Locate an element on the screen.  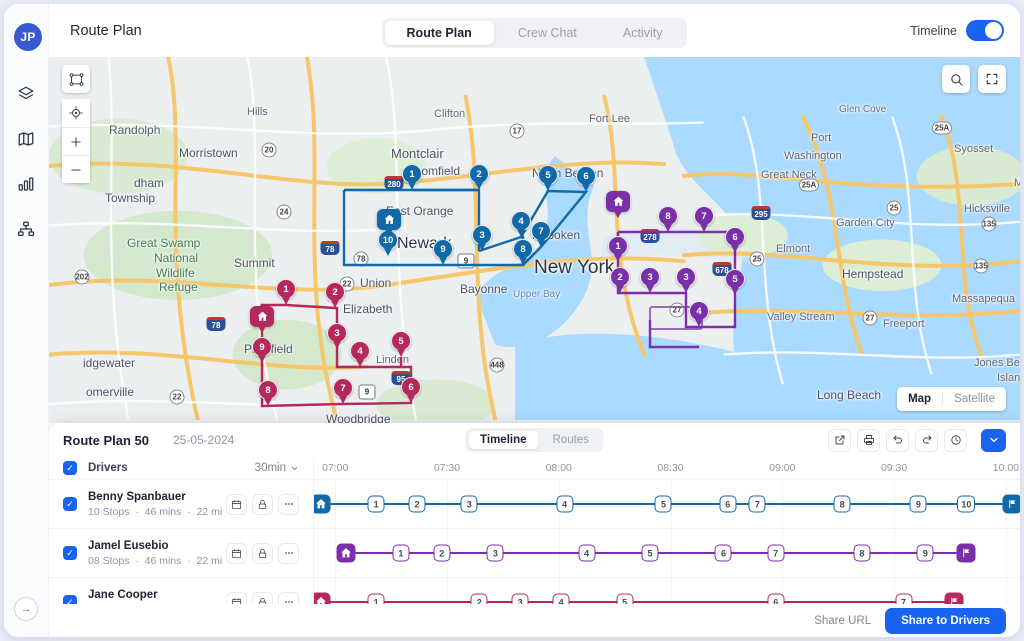
view-timeline: Timeline is located at coordinates (503, 440).